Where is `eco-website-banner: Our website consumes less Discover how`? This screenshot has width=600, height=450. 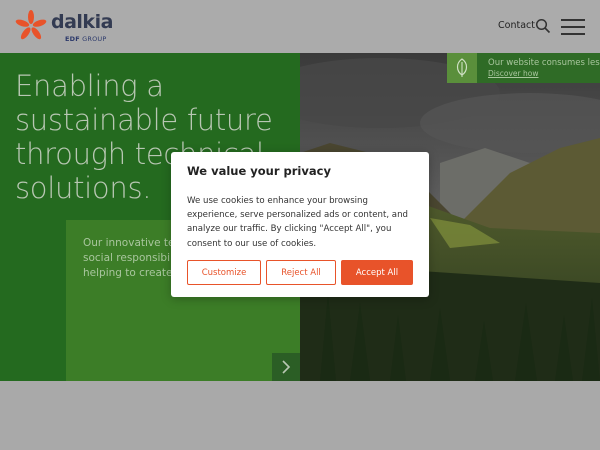
eco-website-banner: Our website consumes less Discover how is located at coordinates (523, 68).